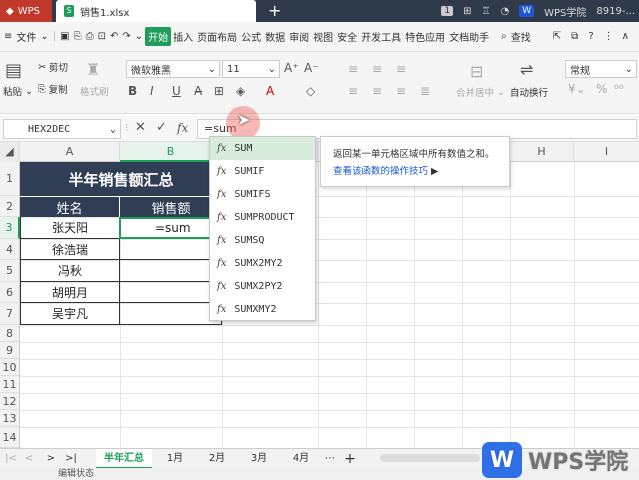  Describe the element at coordinates (526, 69) in the screenshot. I see `wrap-text-icon: ⇌` at that location.